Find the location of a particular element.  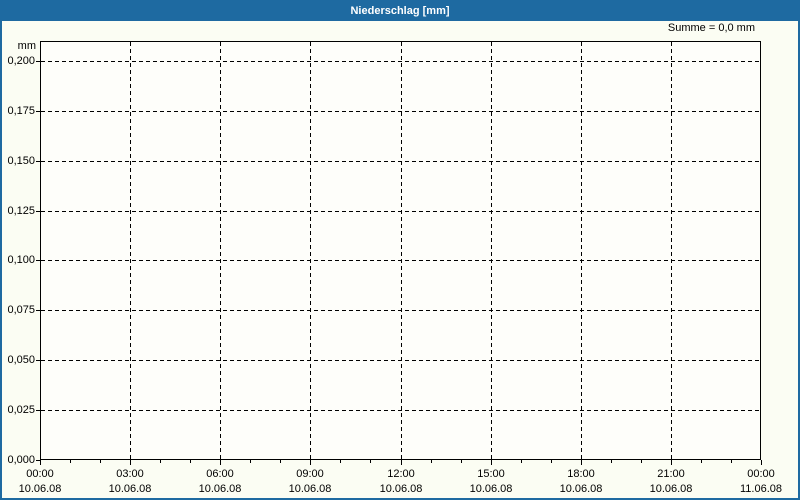

x-tick-time-label: 15:00 is located at coordinates (491, 474).